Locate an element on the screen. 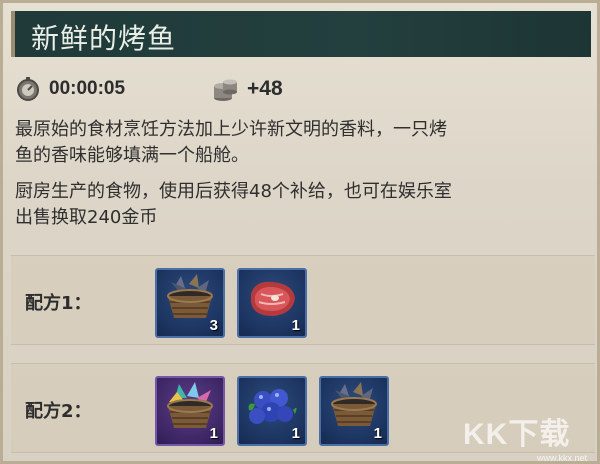 This screenshot has height=464, width=600. supply-value: +48 is located at coordinates (265, 88).